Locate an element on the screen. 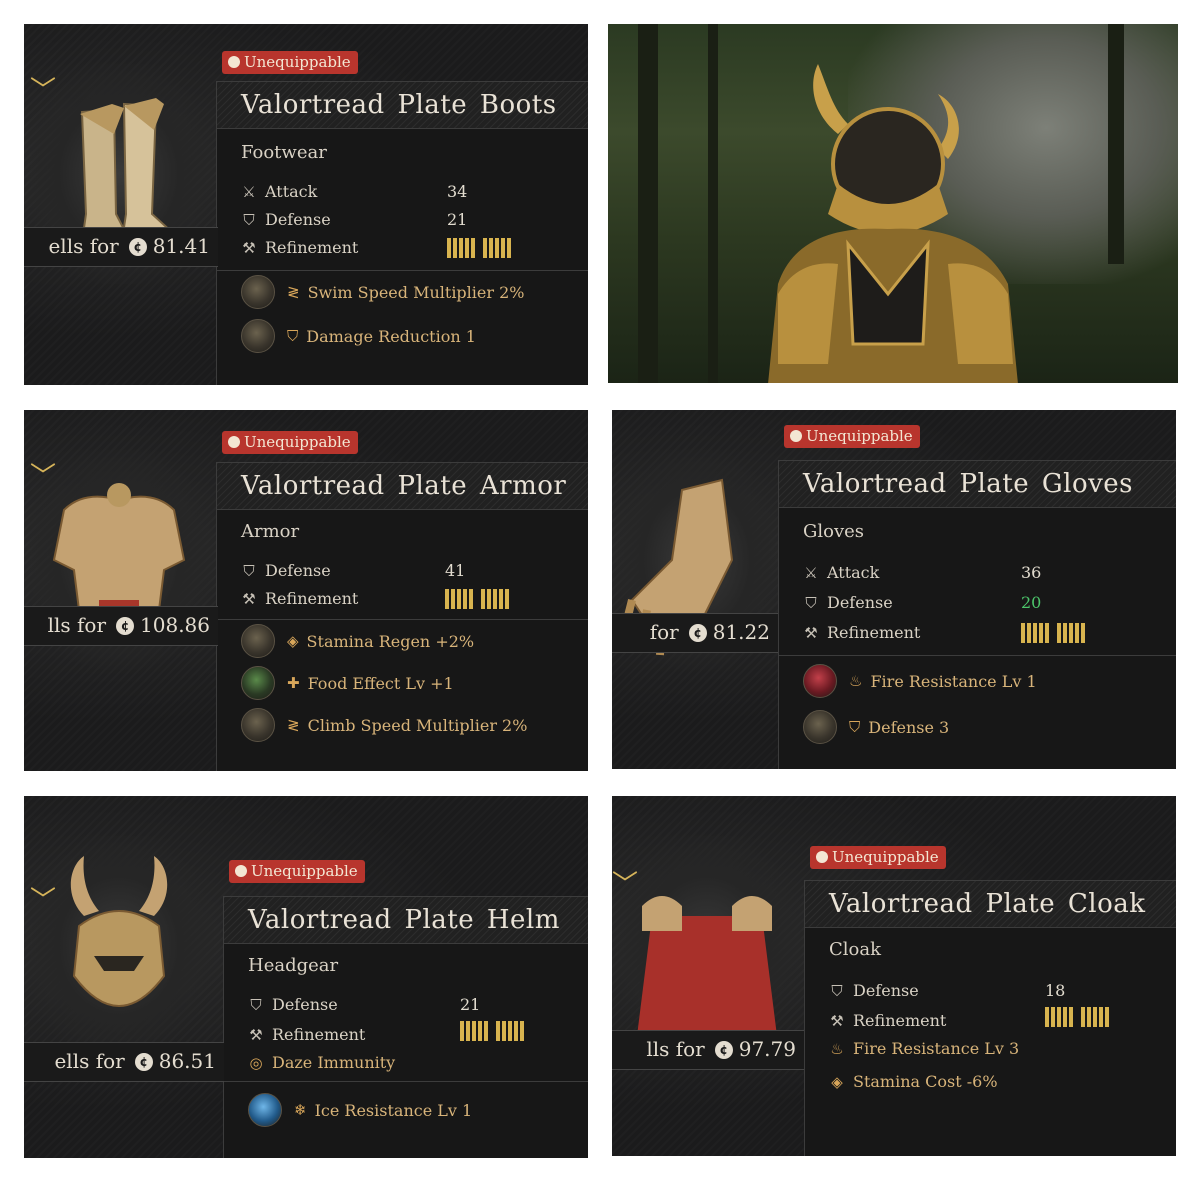 The height and width of the screenshot is (1186, 1200). perk-swim-speed: ≷ Swim Speed Multiplier 2% is located at coordinates (383, 292).